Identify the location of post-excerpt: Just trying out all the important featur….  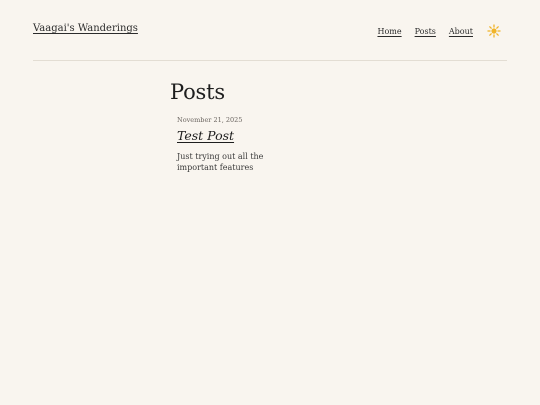
(220, 162).